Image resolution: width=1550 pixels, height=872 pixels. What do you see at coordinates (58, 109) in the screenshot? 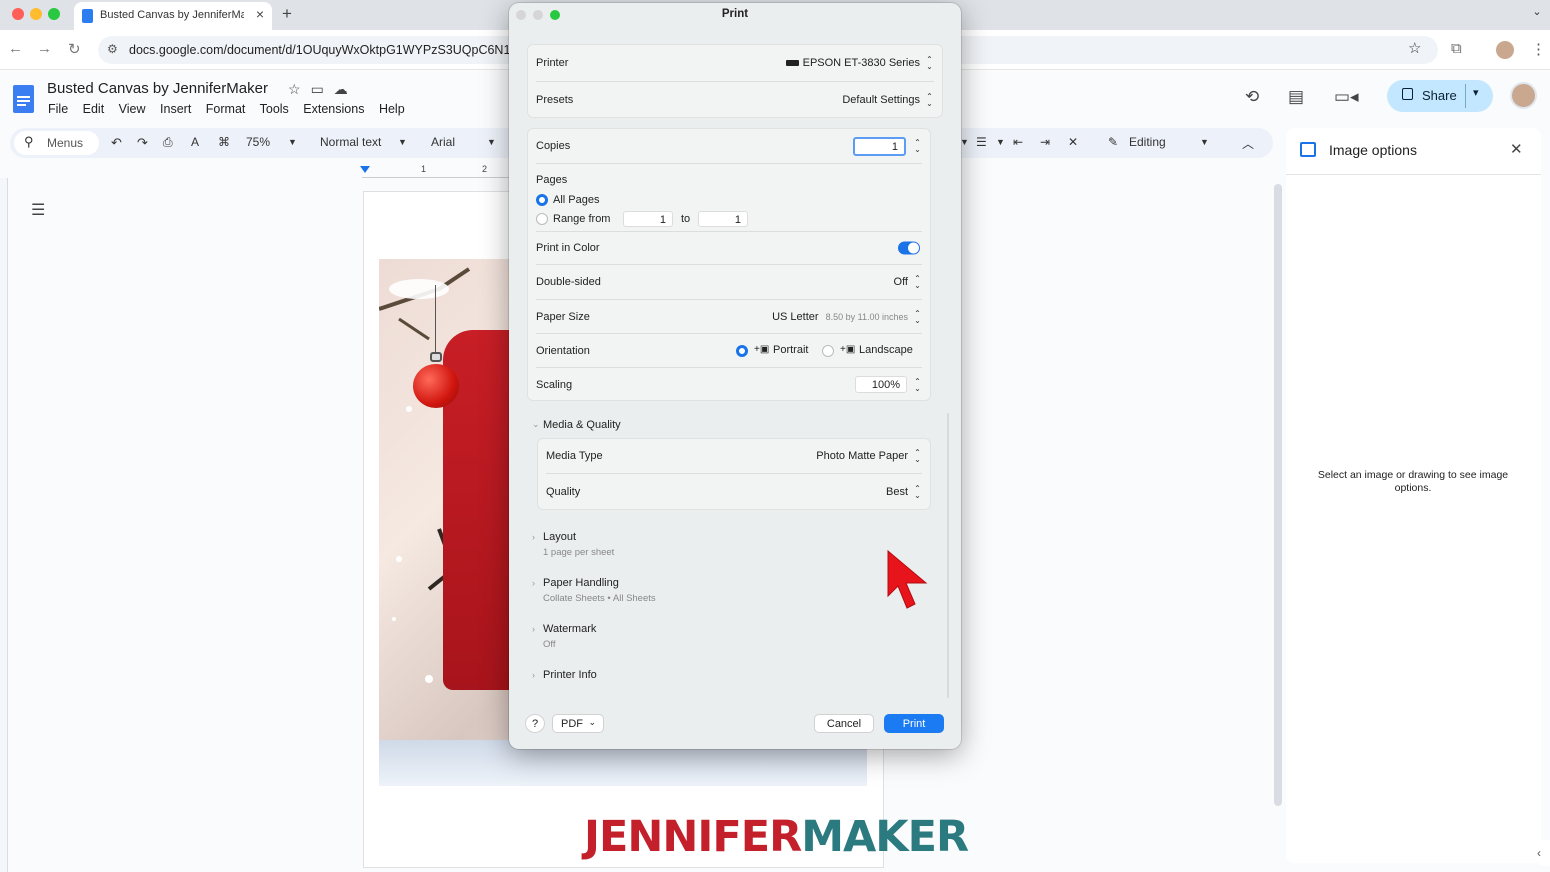
I see `menu-file: File` at bounding box center [58, 109].